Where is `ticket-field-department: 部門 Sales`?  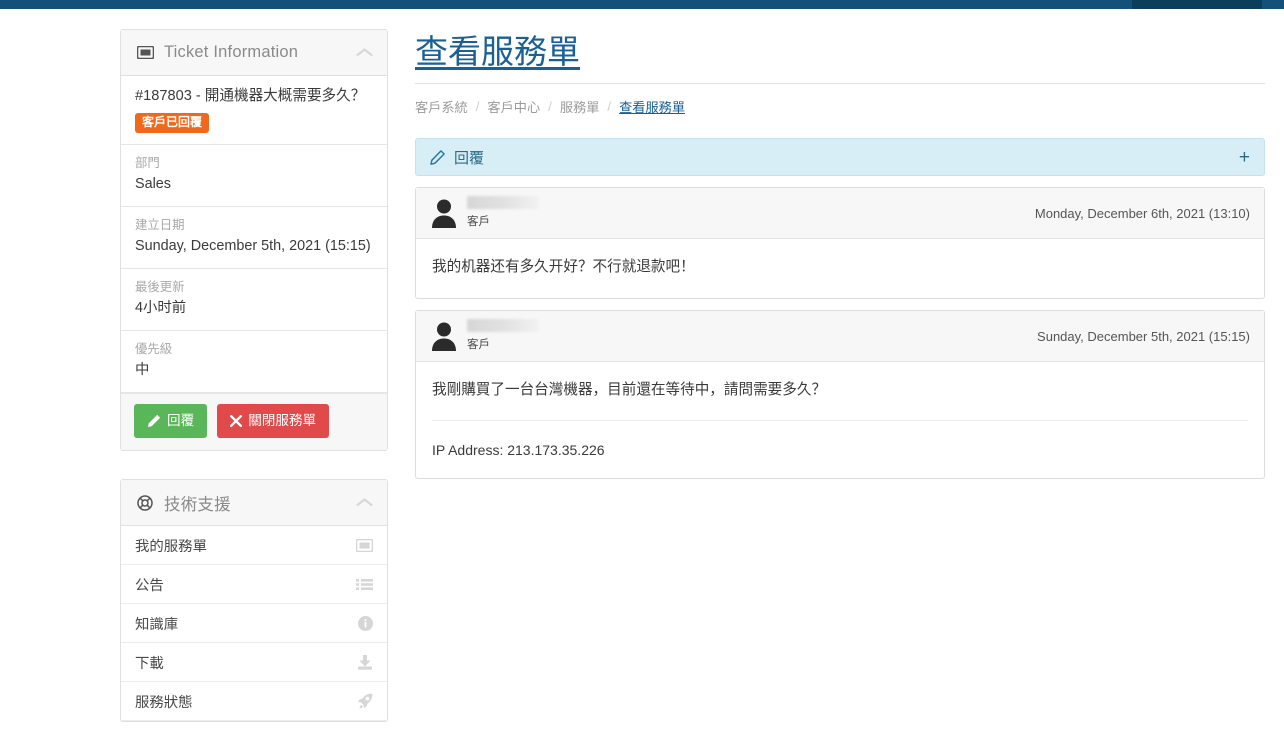
ticket-field-department: 部門 Sales is located at coordinates (254, 176).